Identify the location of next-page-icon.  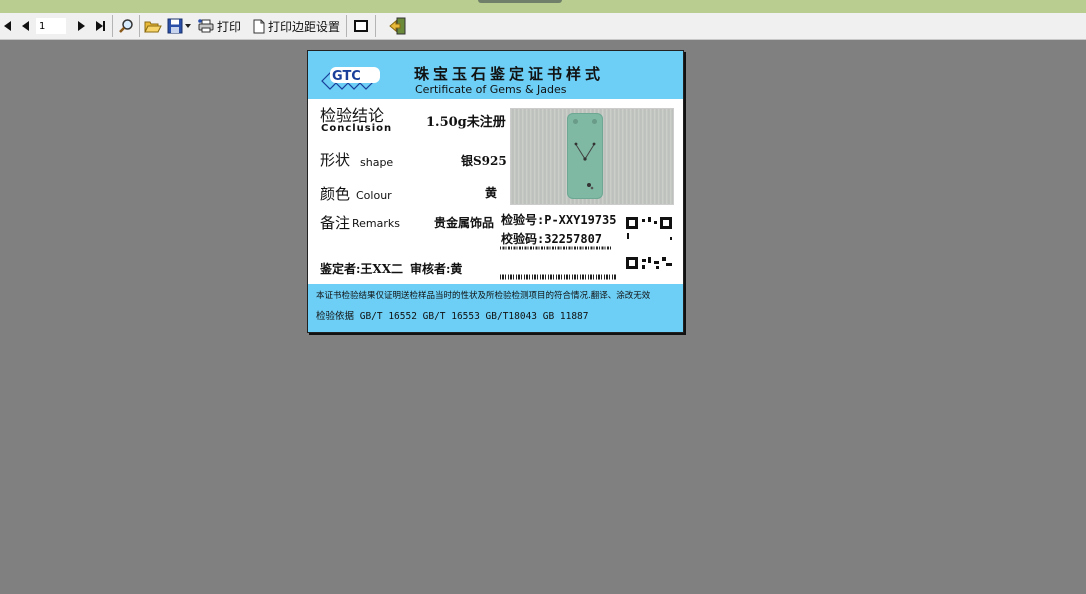
(81, 26).